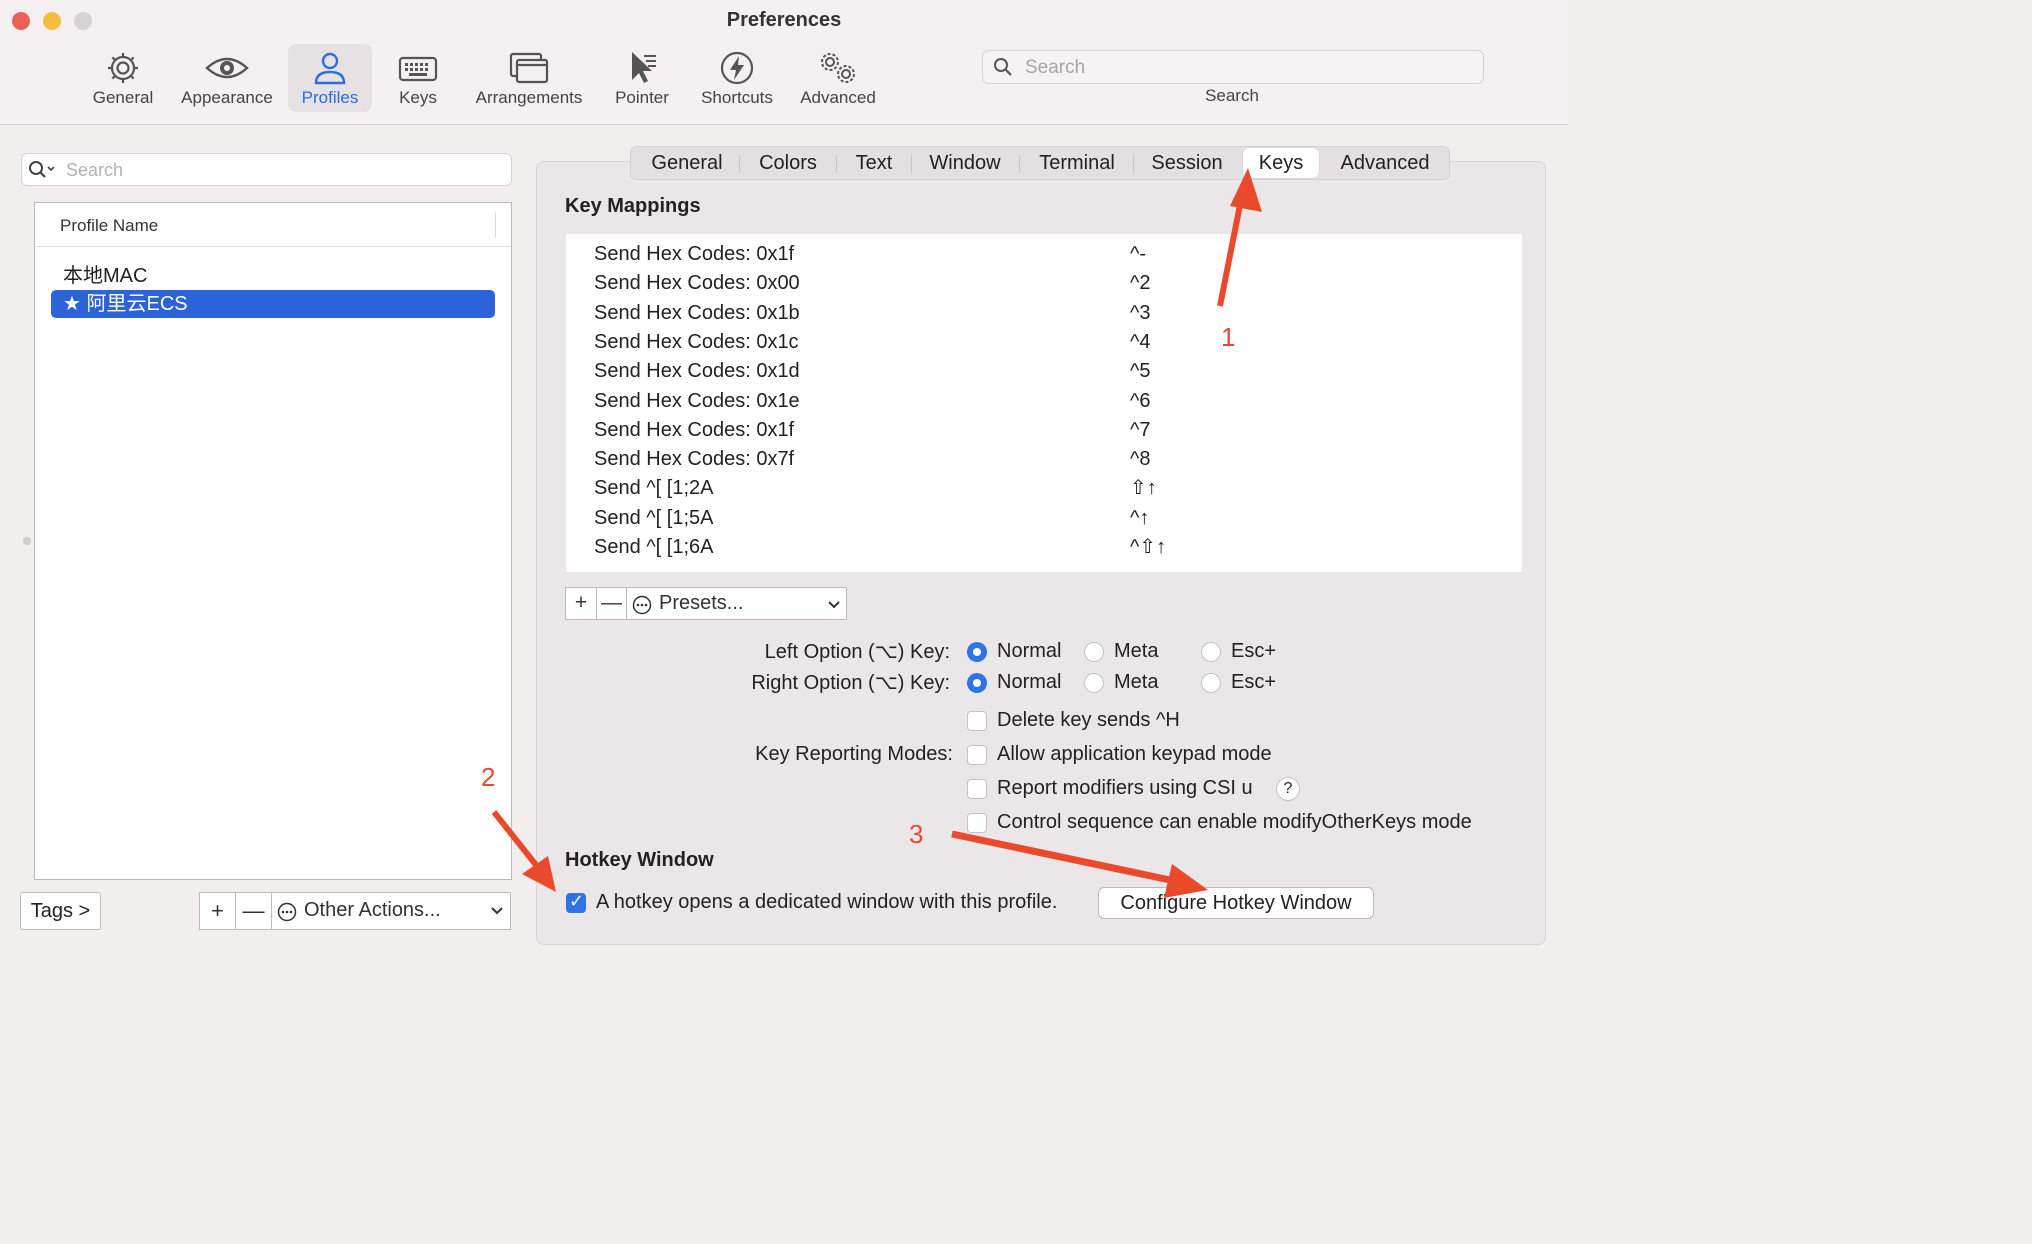 The height and width of the screenshot is (1244, 2032). Describe the element at coordinates (1228, 337) in the screenshot. I see `annotation-number-1: 1` at that location.